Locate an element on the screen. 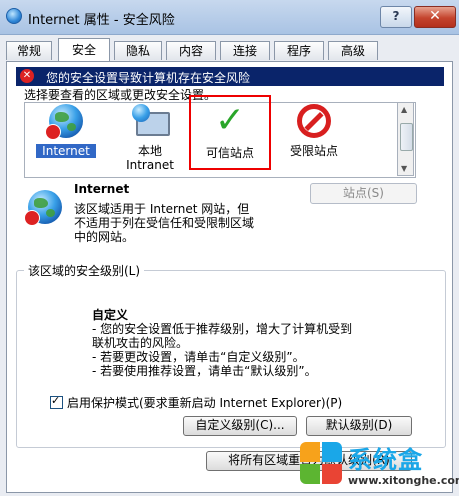  watermark-url: www.xitonghe.com is located at coordinates (403, 480).